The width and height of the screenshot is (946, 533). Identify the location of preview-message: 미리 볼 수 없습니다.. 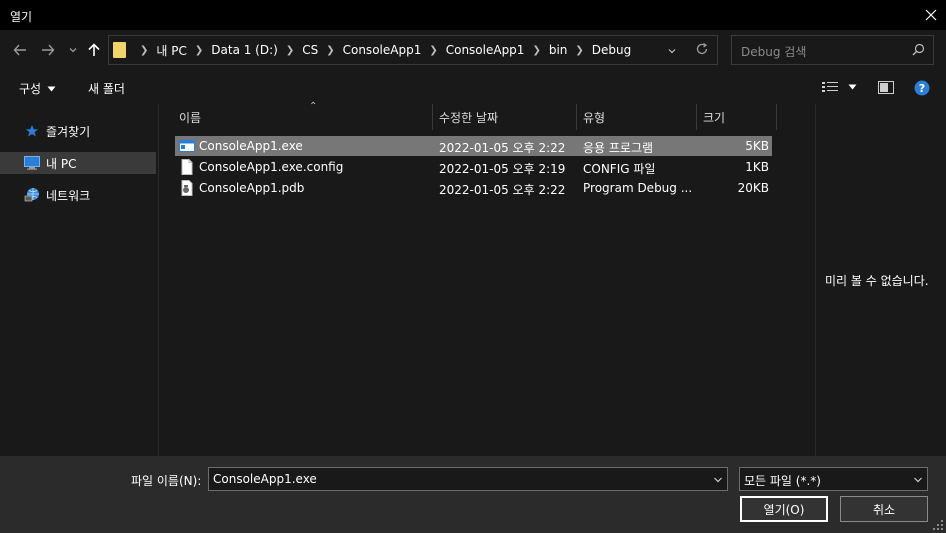
(877, 281).